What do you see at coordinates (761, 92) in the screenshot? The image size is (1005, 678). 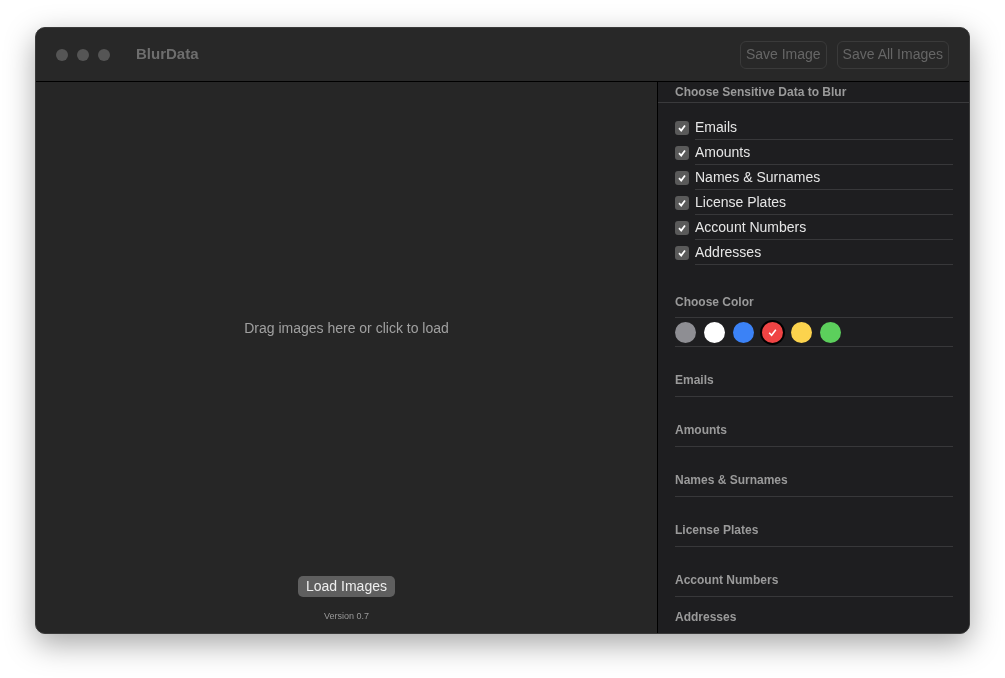 I see `section-heading: Choose Sensitive Data to Blur` at bounding box center [761, 92].